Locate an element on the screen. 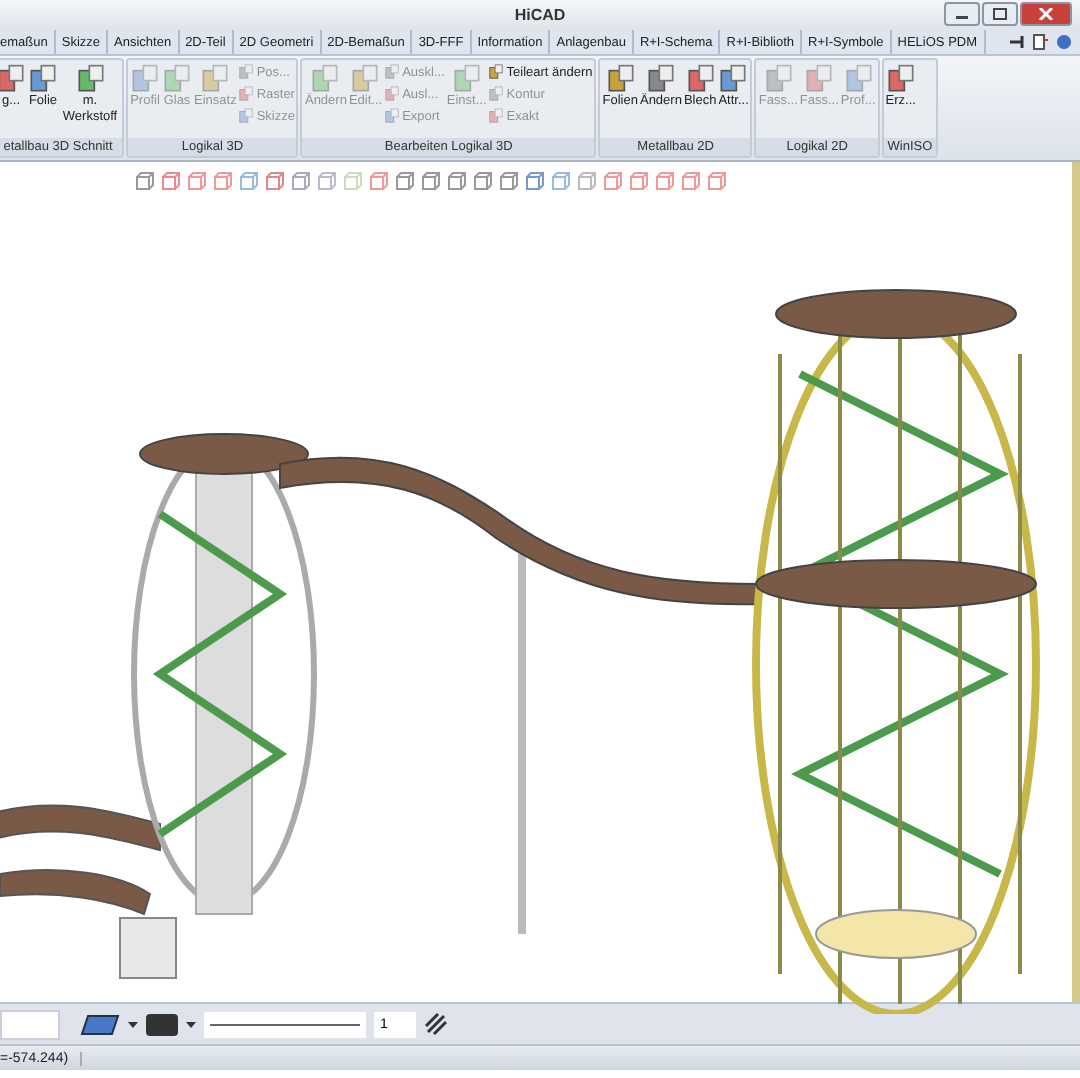  minimize-button is located at coordinates (962, 14).